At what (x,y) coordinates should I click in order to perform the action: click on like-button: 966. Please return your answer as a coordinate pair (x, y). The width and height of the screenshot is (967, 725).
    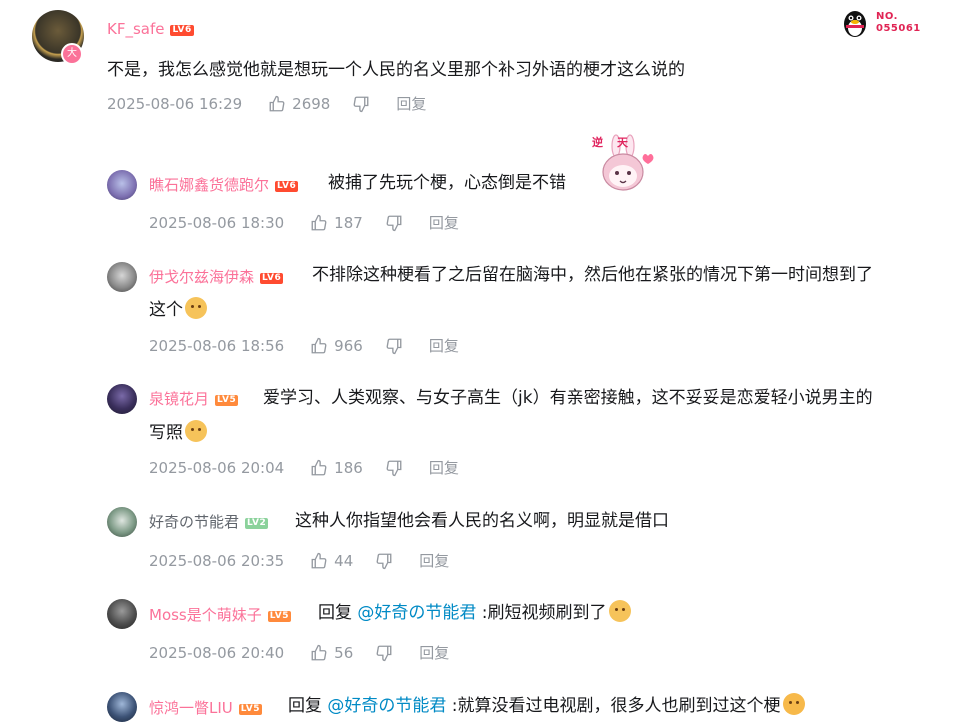
    Looking at the image, I should click on (336, 346).